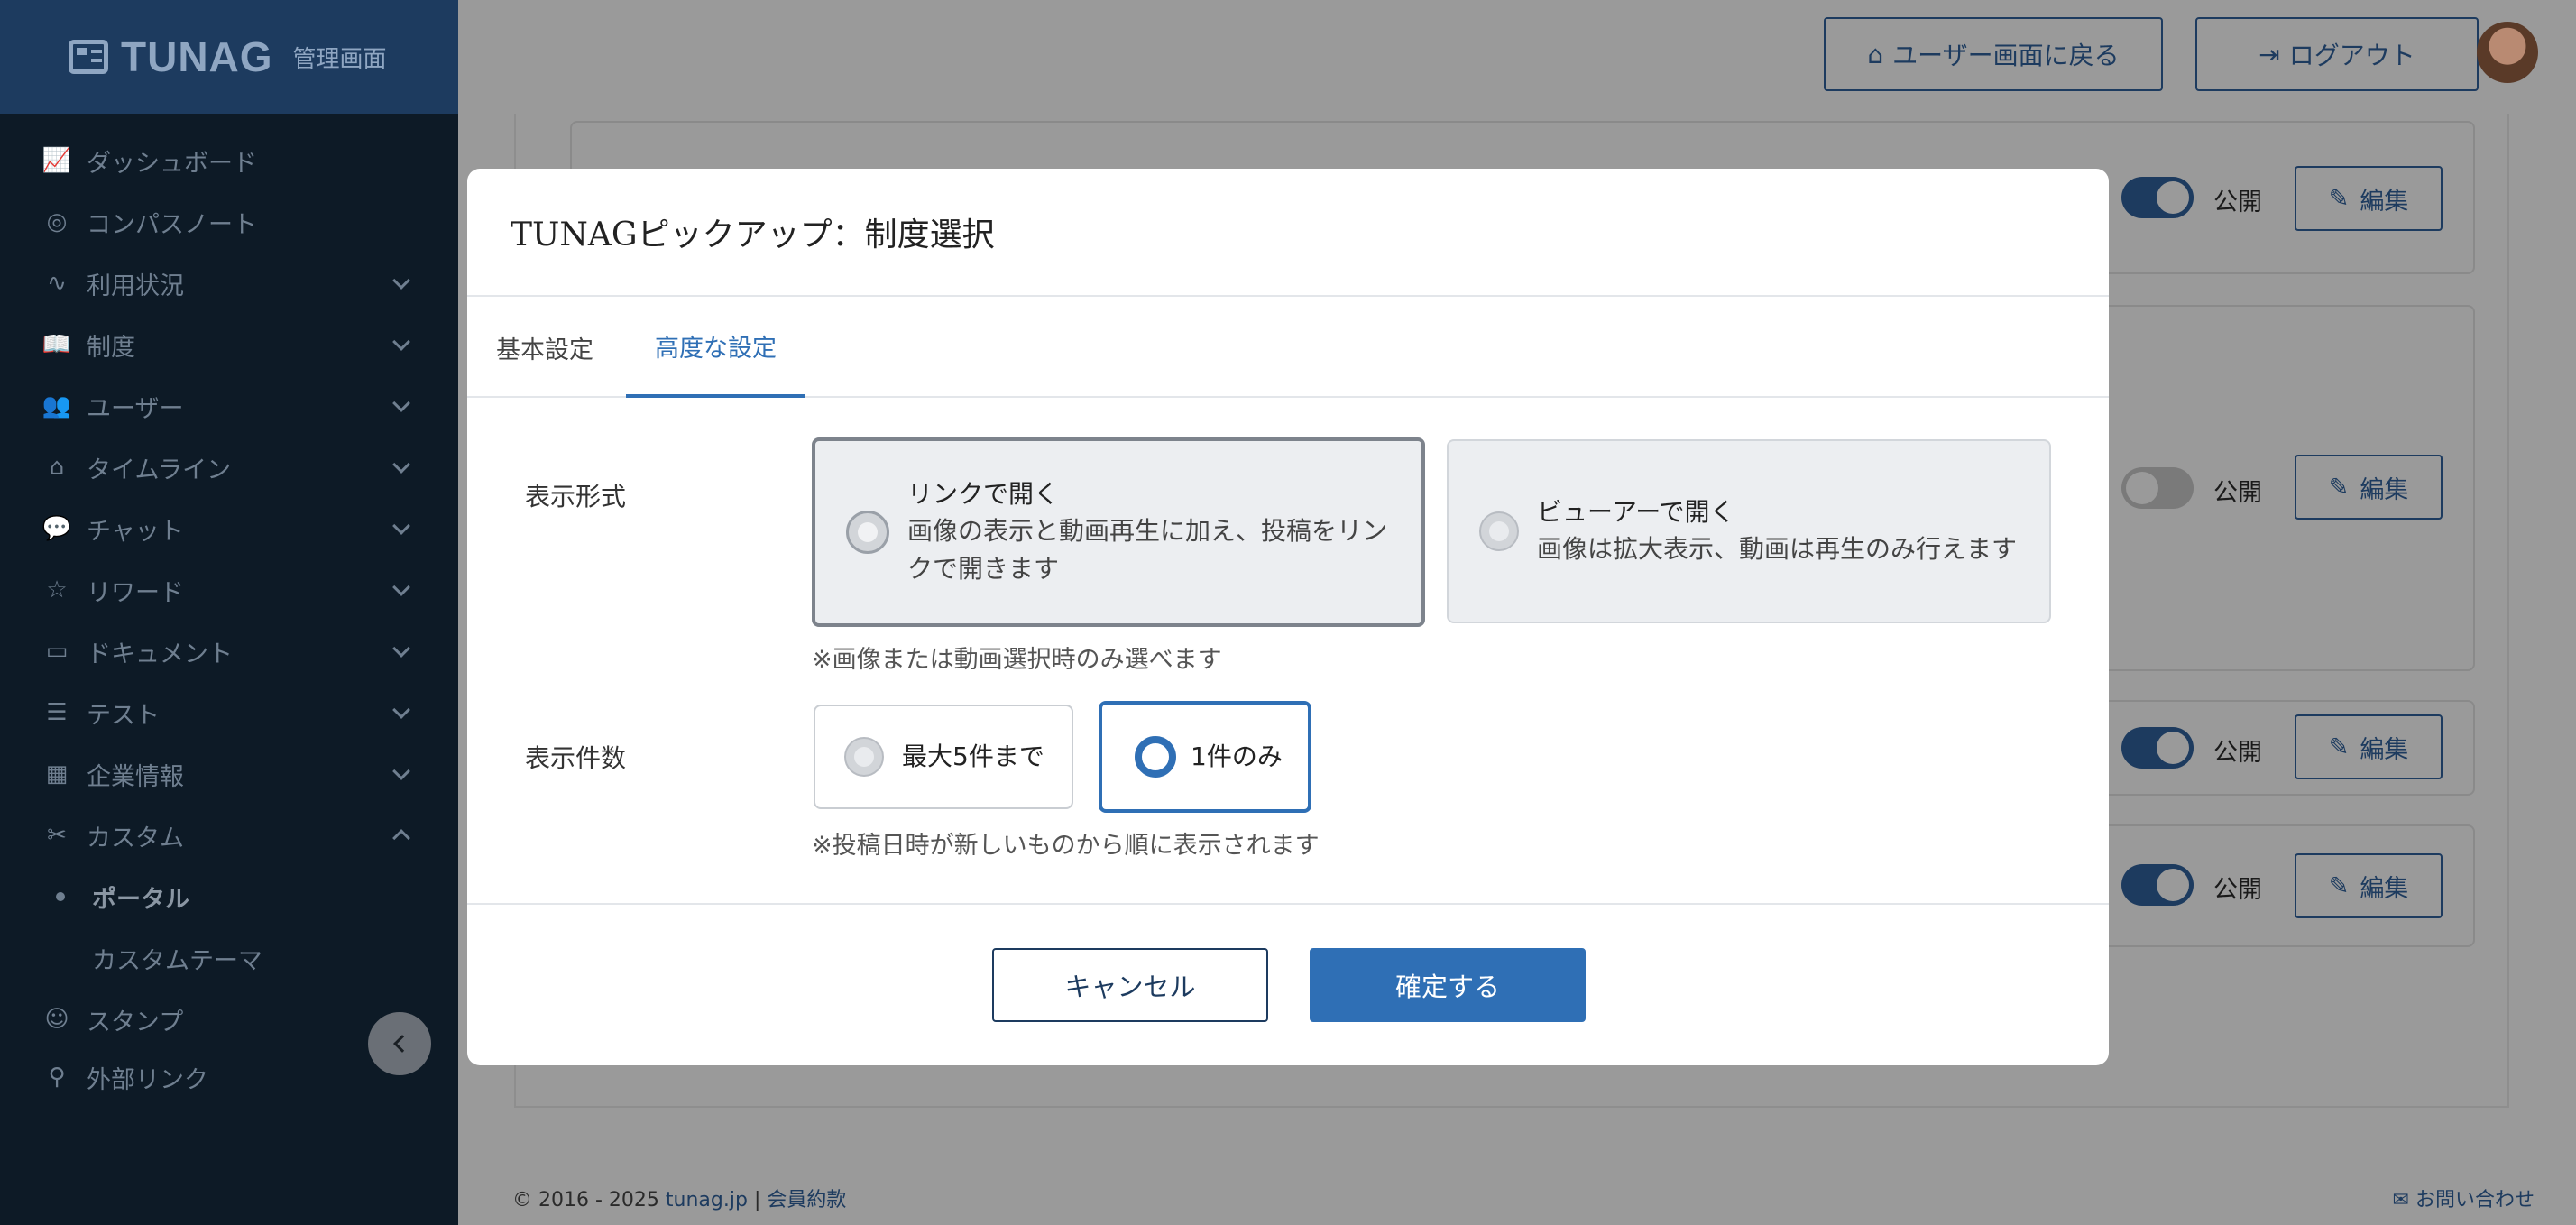 This screenshot has height=1225, width=2576. I want to click on option-texts: 1件のみ, so click(1237, 757).